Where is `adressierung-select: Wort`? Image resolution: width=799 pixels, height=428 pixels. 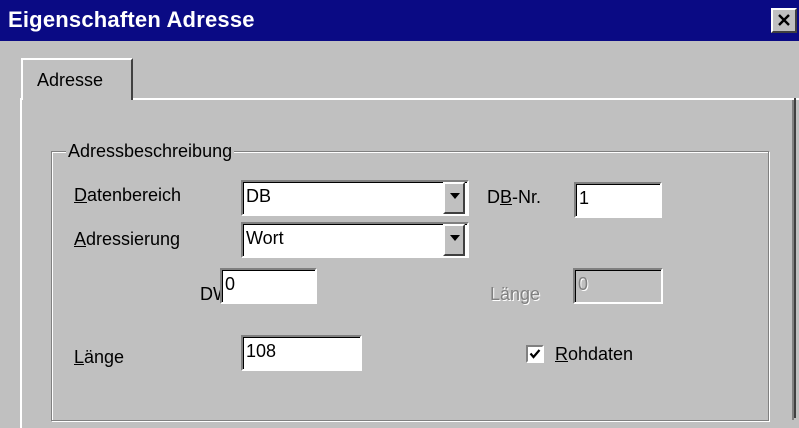
adressierung-select: Wort is located at coordinates (355, 240).